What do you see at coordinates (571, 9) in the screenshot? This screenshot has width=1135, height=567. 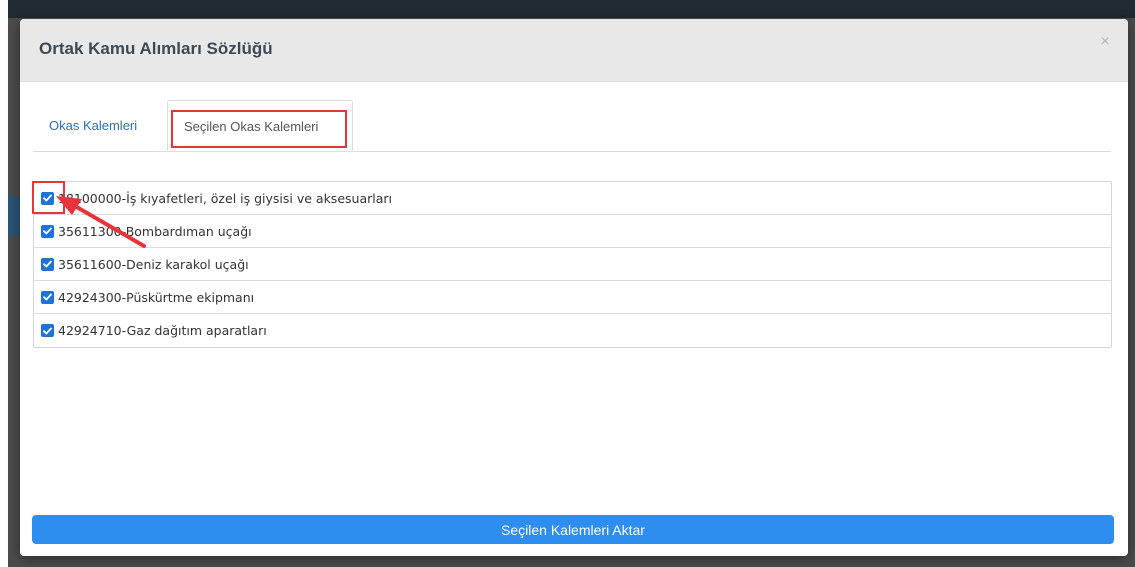 I see `background-header` at bounding box center [571, 9].